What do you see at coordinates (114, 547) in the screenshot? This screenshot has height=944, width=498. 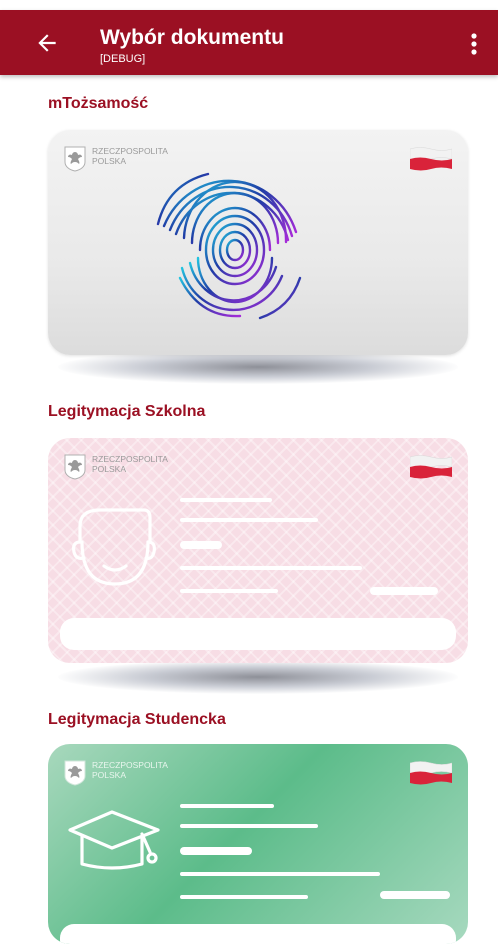 I see `student-avatar-icon` at bounding box center [114, 547].